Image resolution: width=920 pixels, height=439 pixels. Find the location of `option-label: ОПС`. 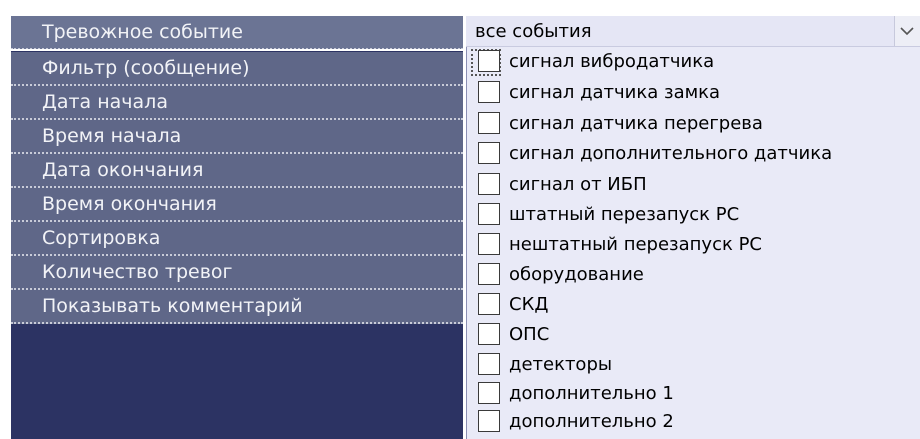

option-label: ОПС is located at coordinates (529, 334).